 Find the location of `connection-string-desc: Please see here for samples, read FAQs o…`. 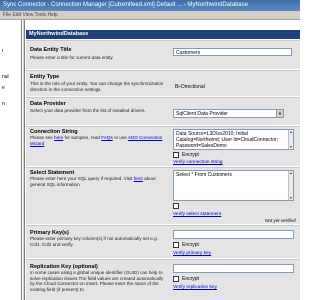

connection-string-desc: Please see here for samples, read FAQs o… is located at coordinates (99, 140).